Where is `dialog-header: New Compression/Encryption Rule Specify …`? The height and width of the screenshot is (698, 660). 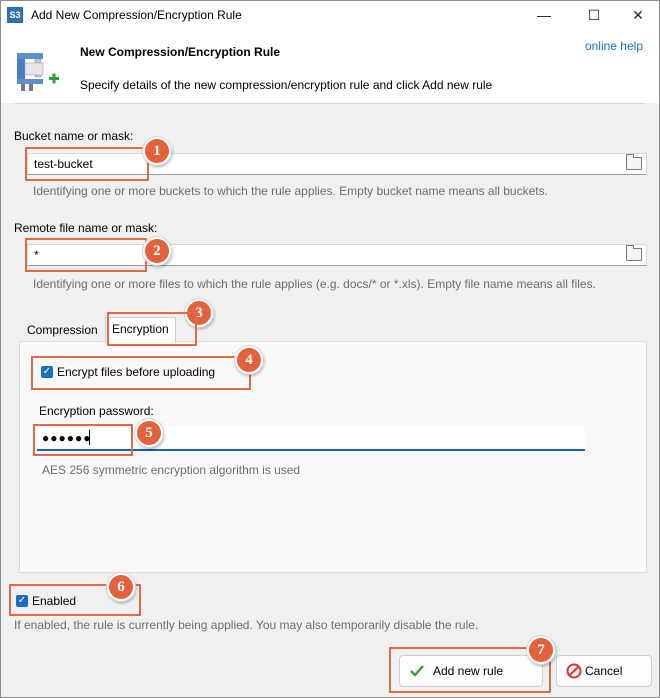 dialog-header: New Compression/Encryption Rule Specify … is located at coordinates (330, 66).